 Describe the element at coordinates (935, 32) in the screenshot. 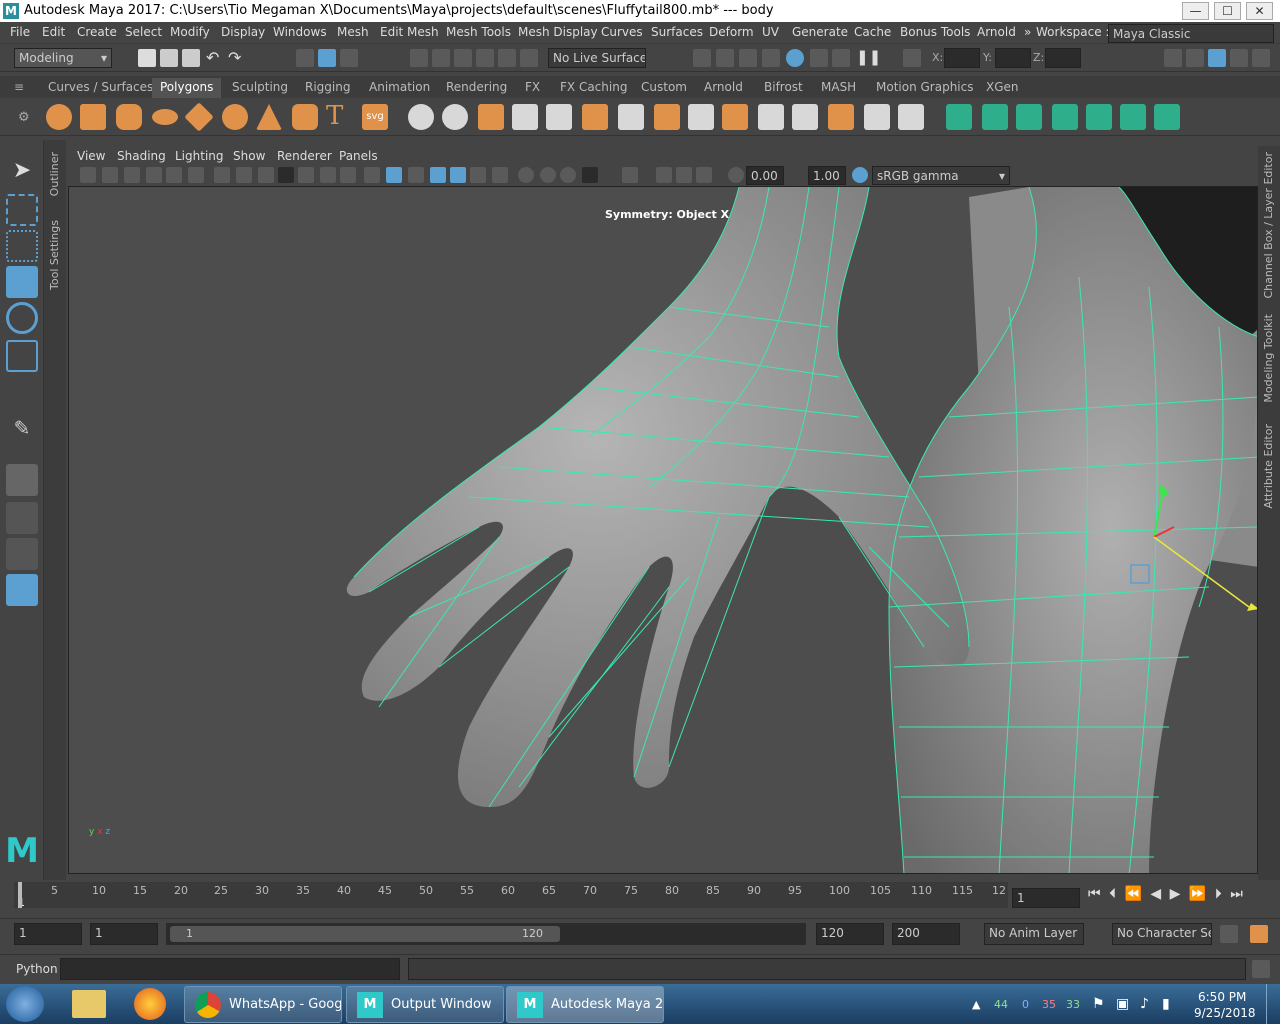

I see `menu-bonus-tools: Bonus Tools` at that location.